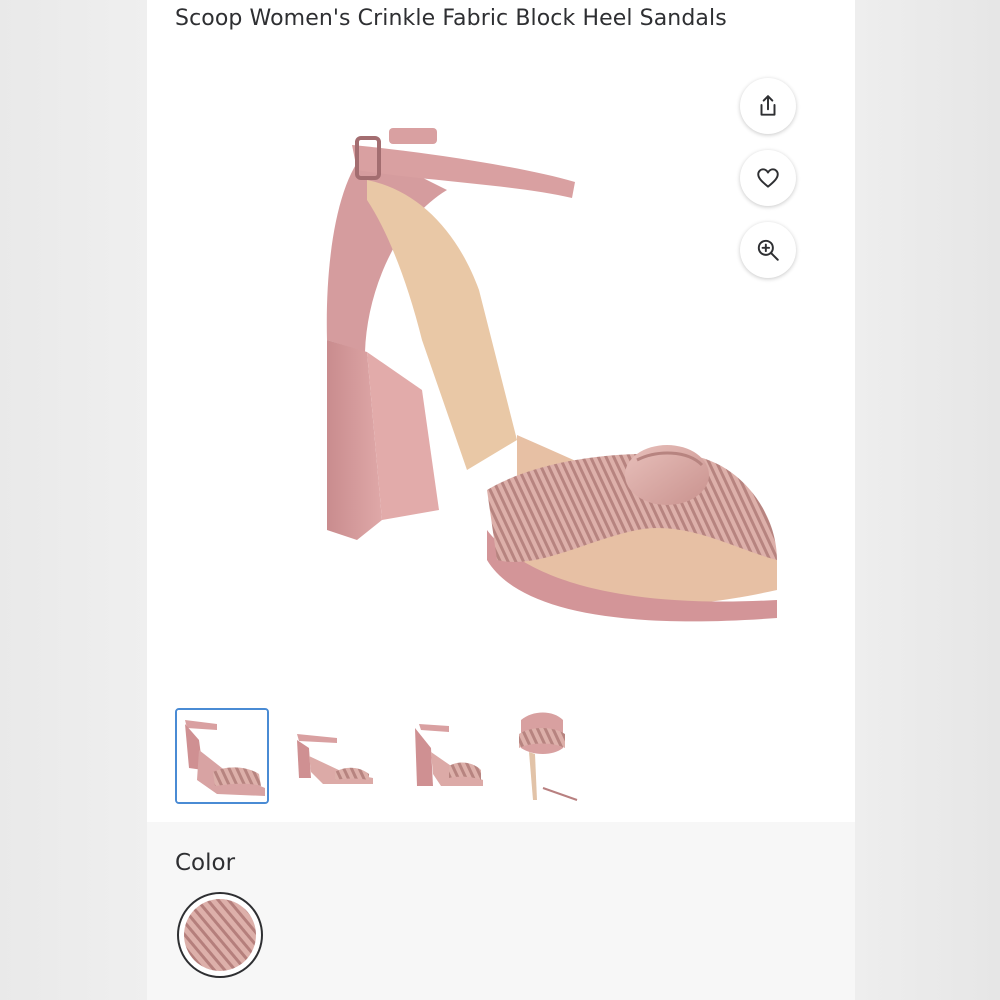 The height and width of the screenshot is (1000, 1000). Describe the element at coordinates (501, 911) in the screenshot. I see `color-section: Color` at that location.